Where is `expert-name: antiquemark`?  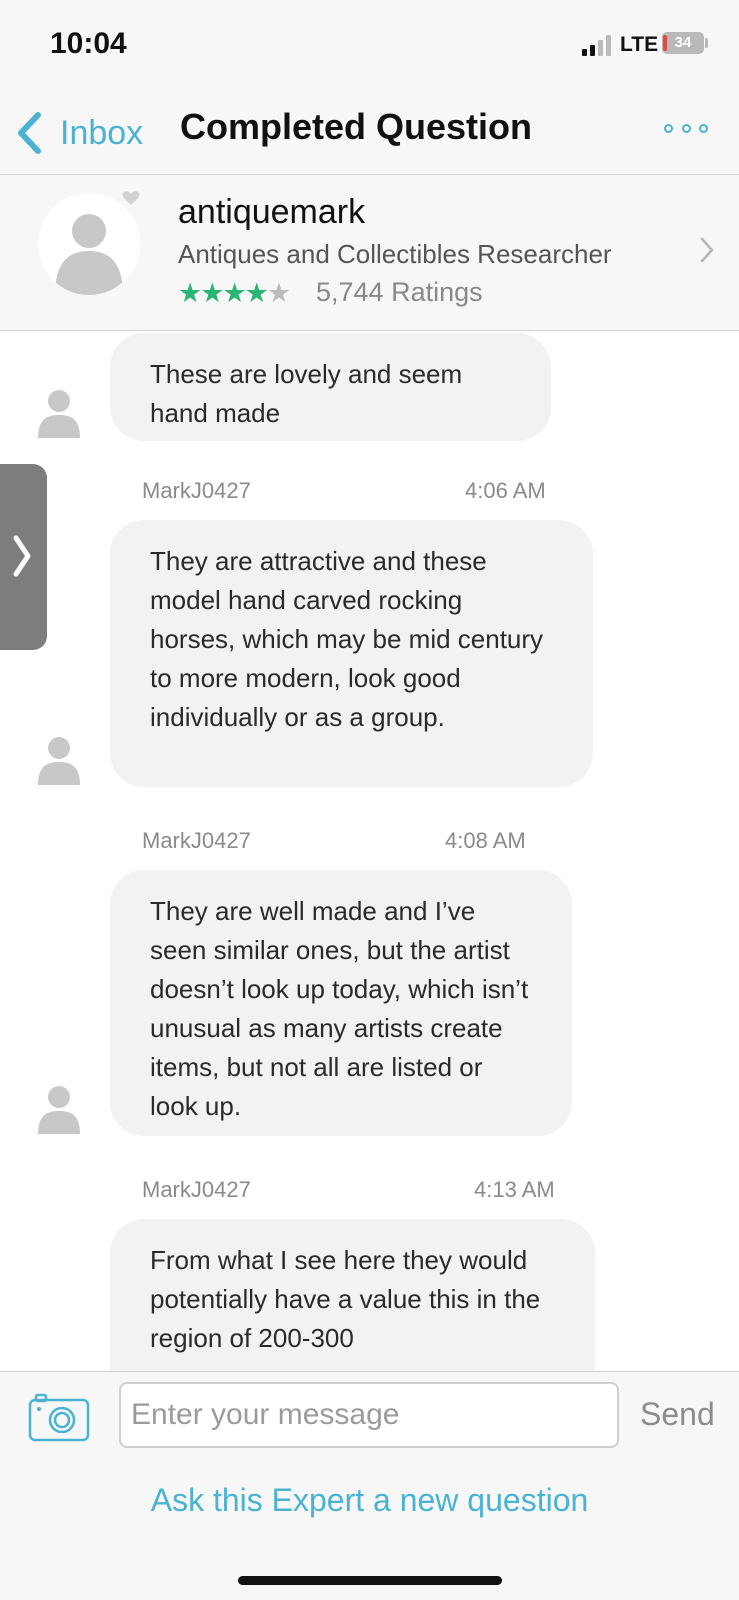 expert-name: antiquemark is located at coordinates (272, 212).